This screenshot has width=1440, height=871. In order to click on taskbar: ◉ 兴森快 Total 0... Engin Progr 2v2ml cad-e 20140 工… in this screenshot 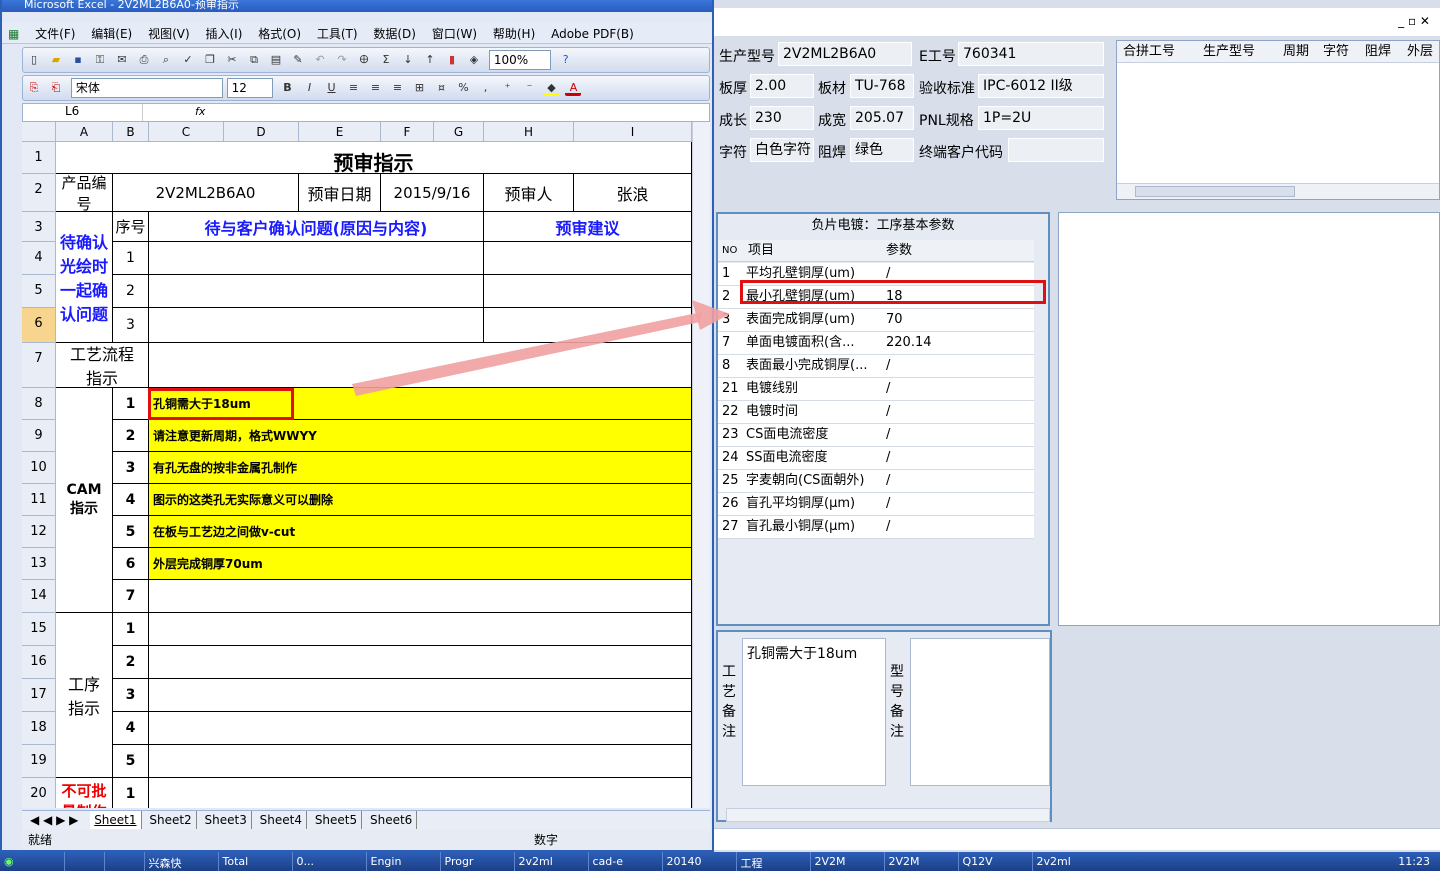, I will do `click(720, 861)`.